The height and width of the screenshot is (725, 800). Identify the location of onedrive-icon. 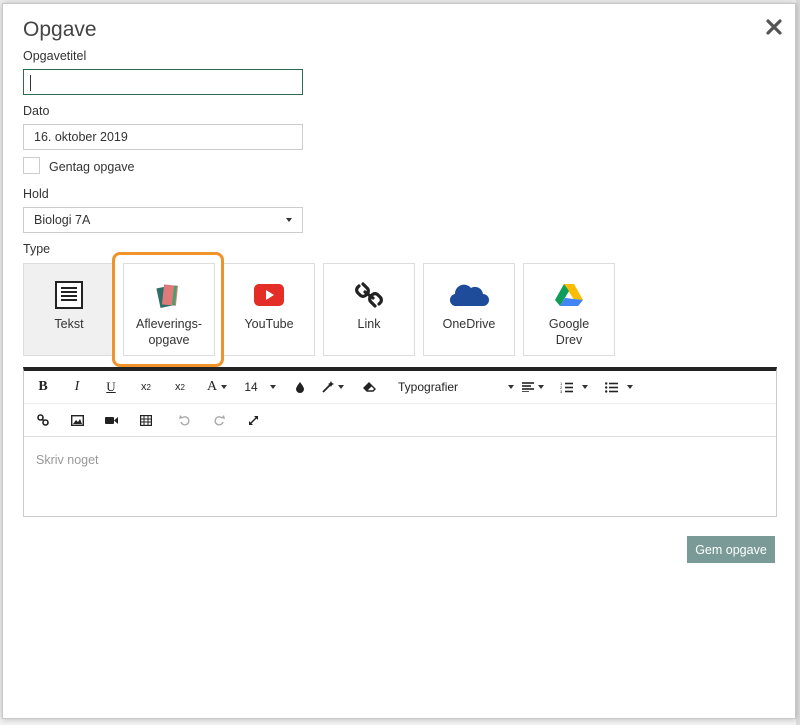
(469, 295).